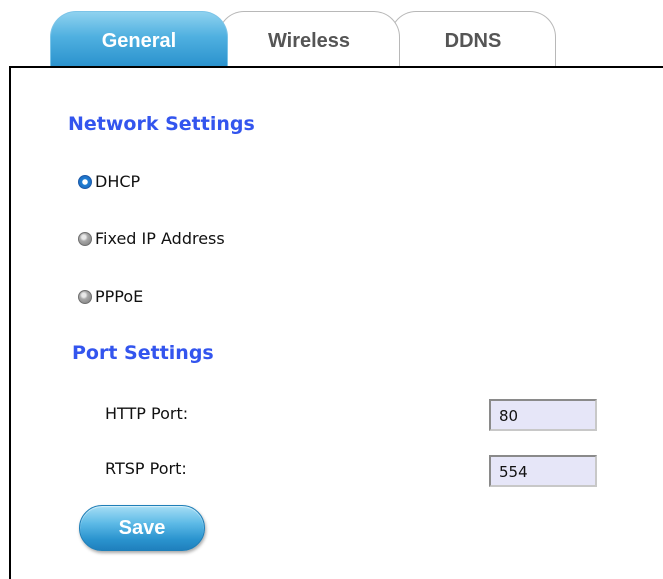 The height and width of the screenshot is (579, 663). Describe the element at coordinates (85, 238) in the screenshot. I see `fixed-ip-radio` at that location.